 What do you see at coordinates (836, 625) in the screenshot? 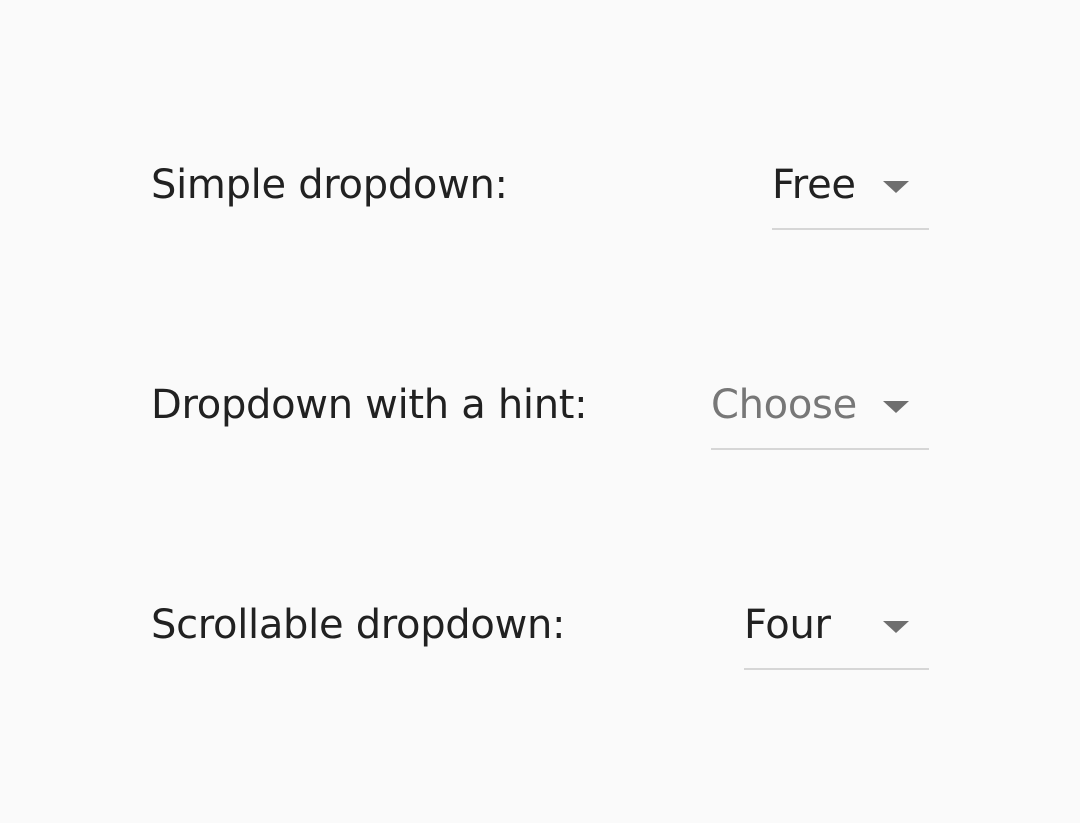
I see `scrollable-dropdown: Four` at bounding box center [836, 625].